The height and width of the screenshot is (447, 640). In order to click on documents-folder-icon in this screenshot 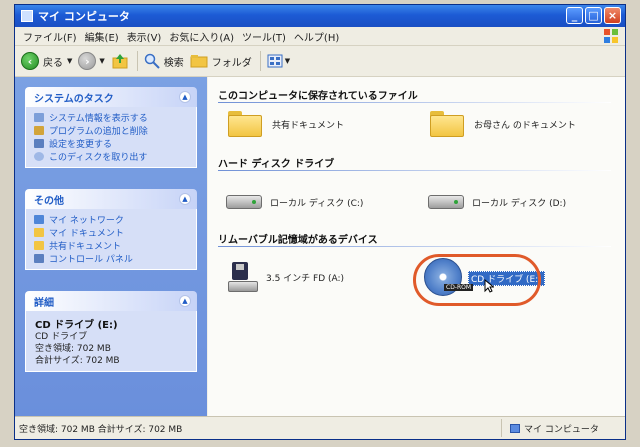, I will do `click(39, 232)`.